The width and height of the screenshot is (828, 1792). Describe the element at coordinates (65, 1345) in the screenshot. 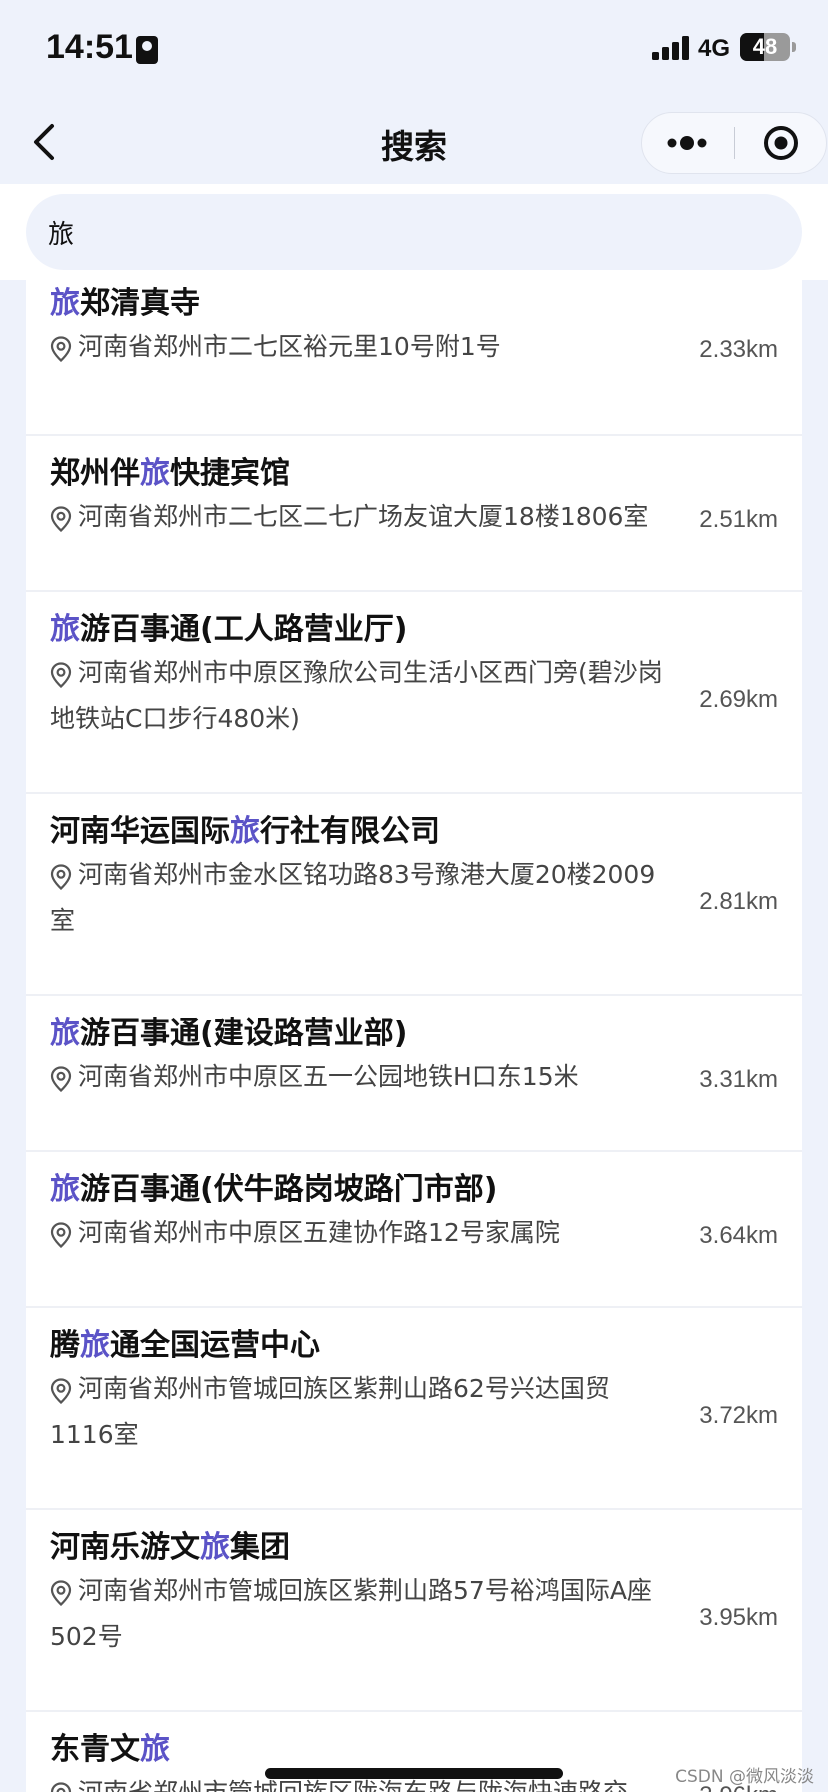

I see `result-title-prefix: 腾` at that location.